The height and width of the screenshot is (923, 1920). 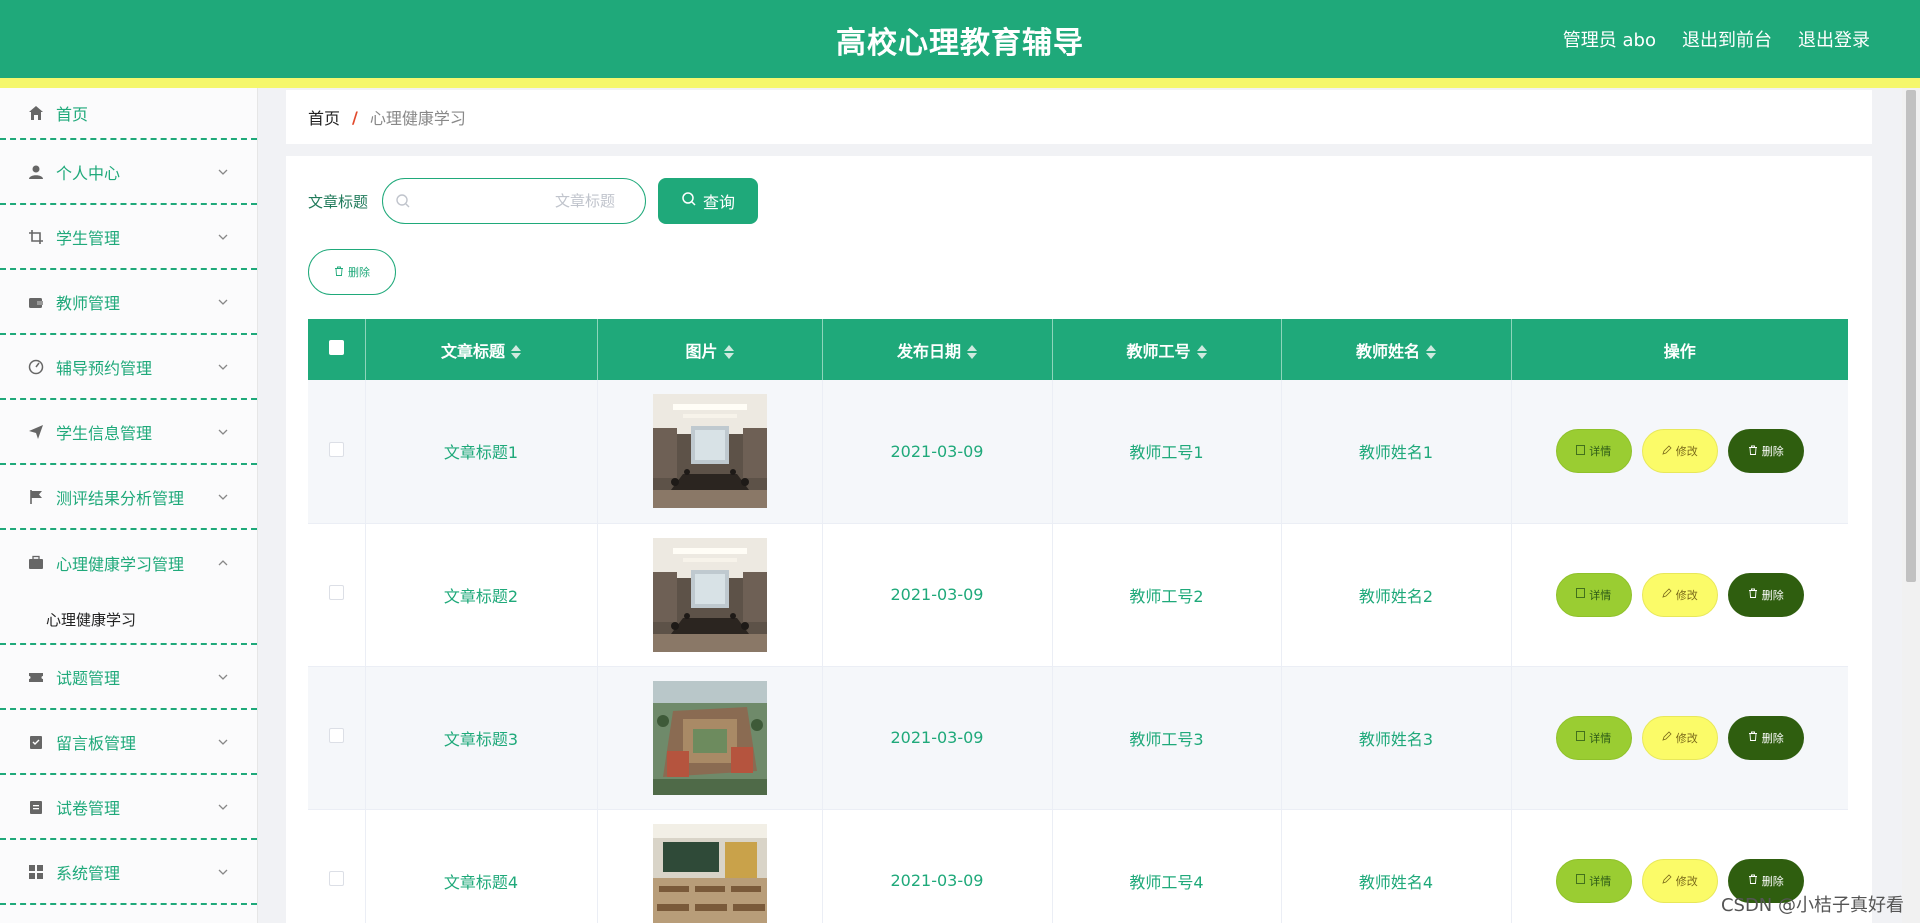 What do you see at coordinates (324, 117) in the screenshot?
I see `breadcrumb-home-link: 首页` at bounding box center [324, 117].